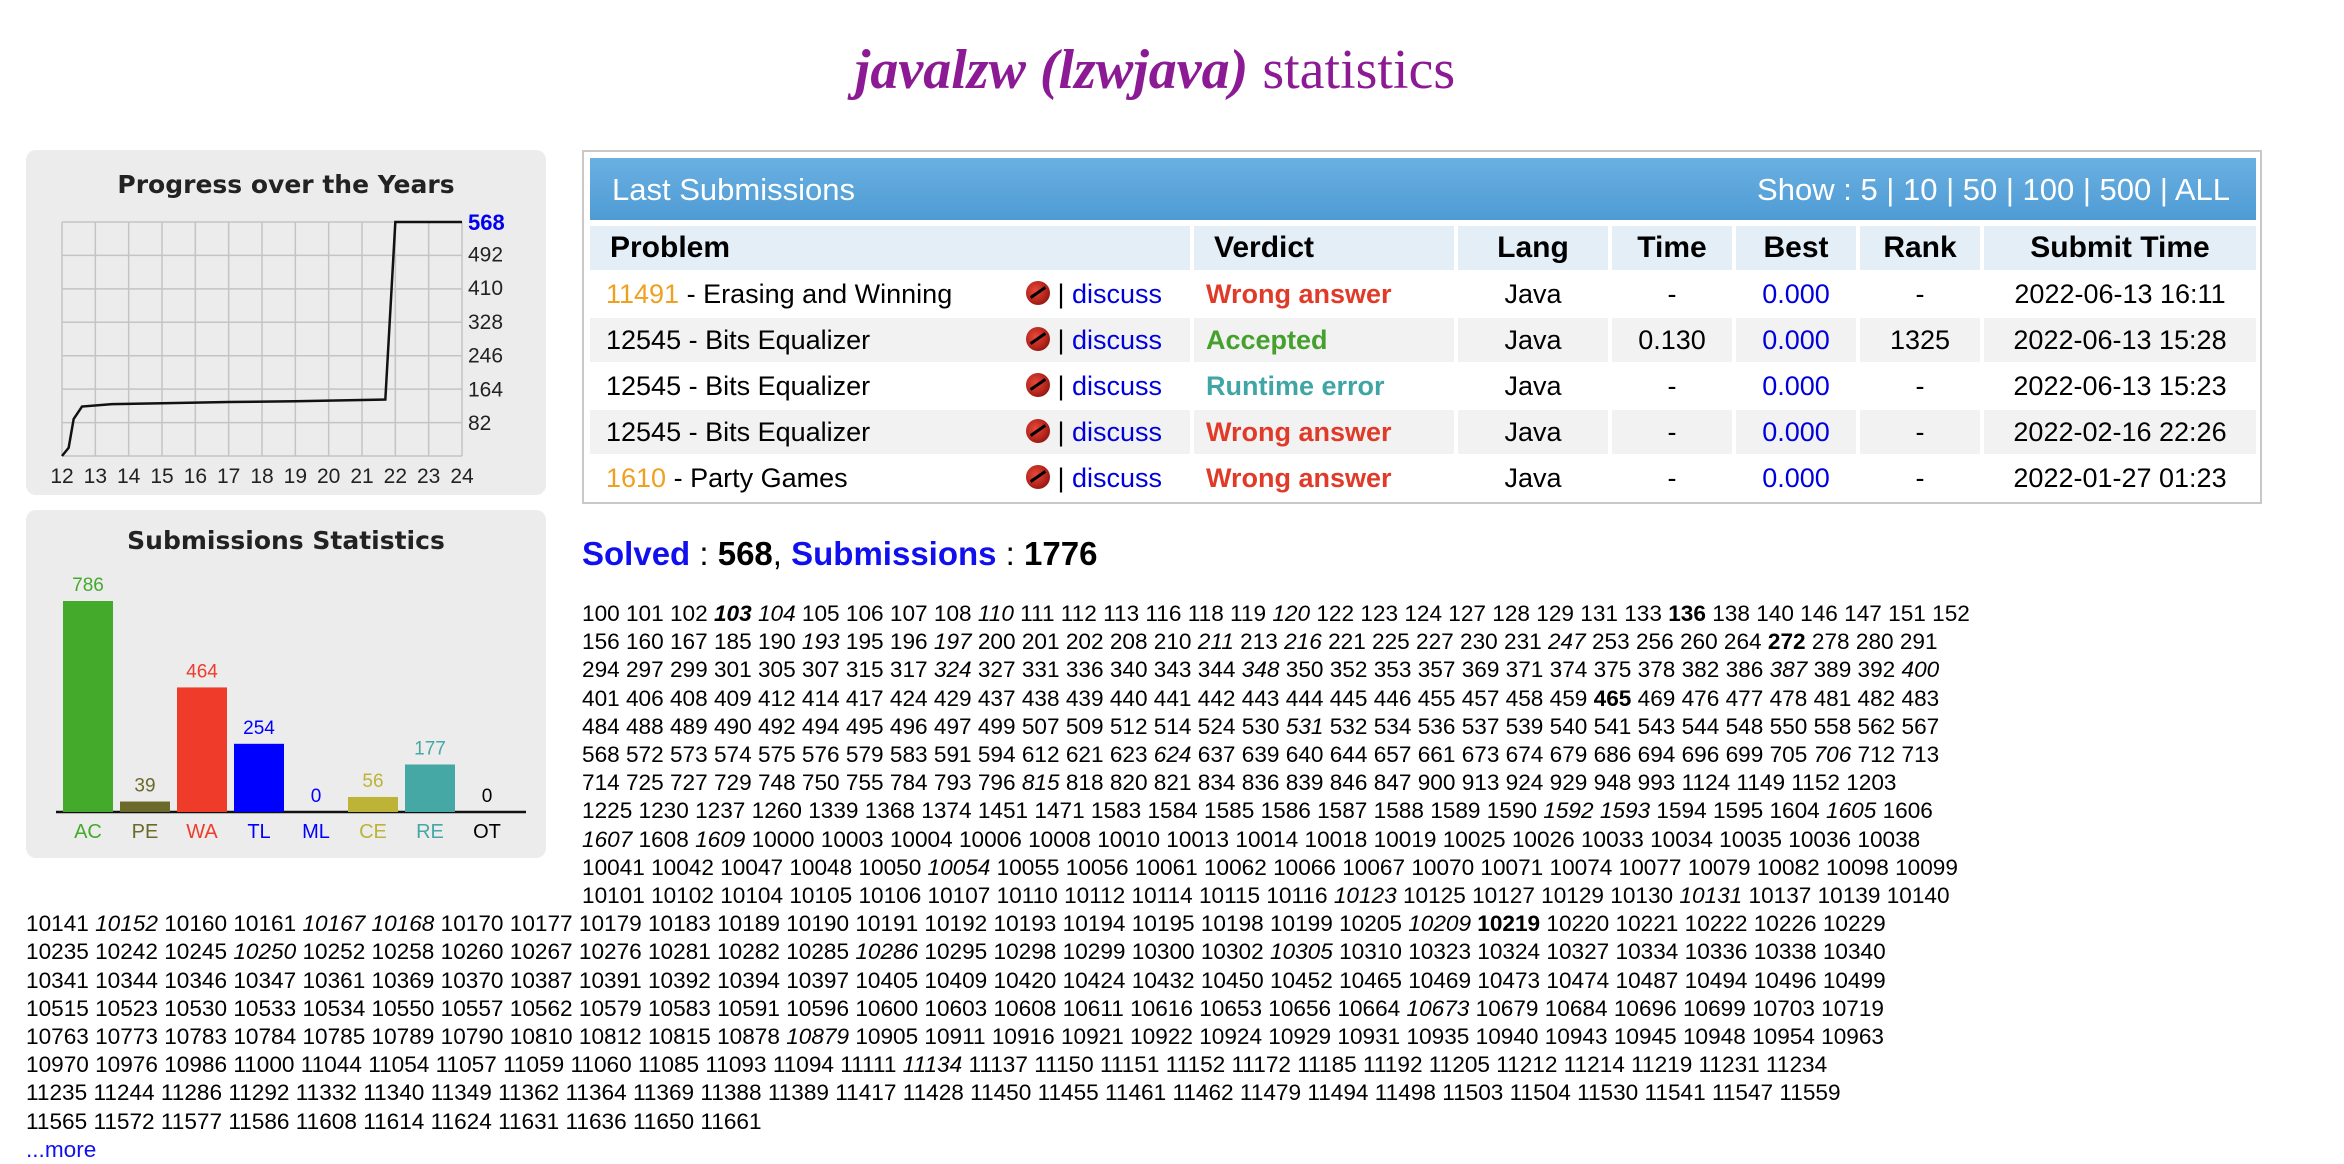 This screenshot has height=1164, width=2344. What do you see at coordinates (1368, 1036) in the screenshot?
I see `solved-problem-link: 10931` at bounding box center [1368, 1036].